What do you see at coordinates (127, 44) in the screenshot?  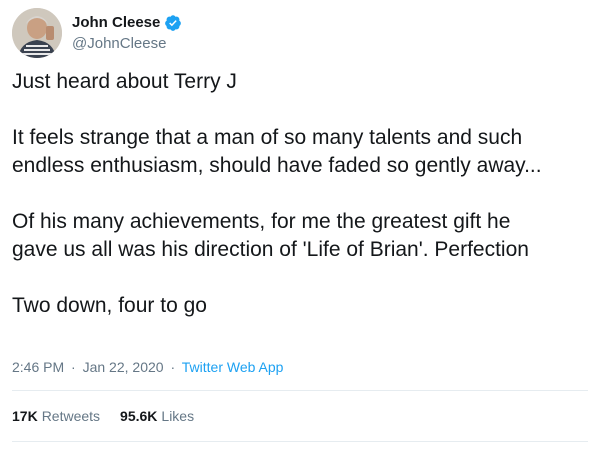 I see `author-handle: @JohnCleese` at bounding box center [127, 44].